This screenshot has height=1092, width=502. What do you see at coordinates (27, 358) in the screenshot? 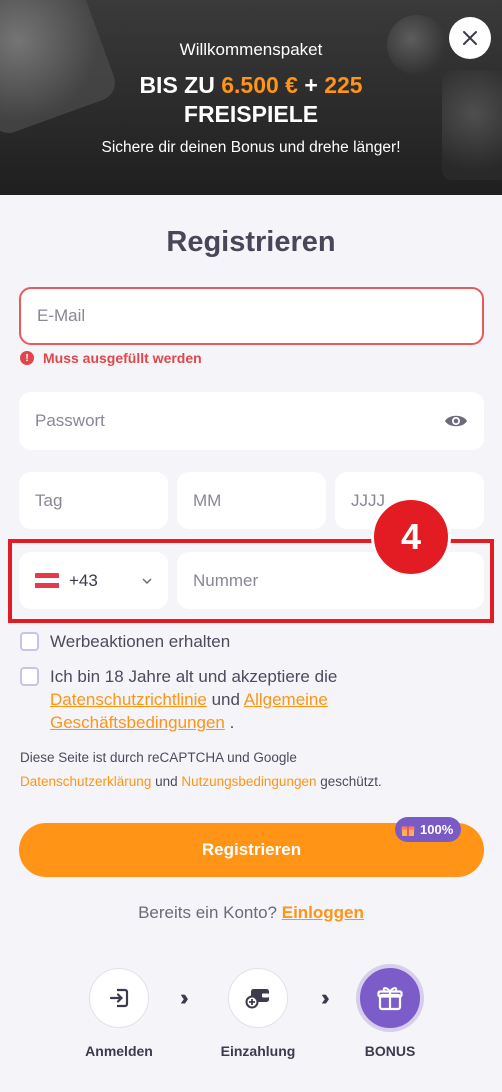
I see `error-icon: !` at bounding box center [27, 358].